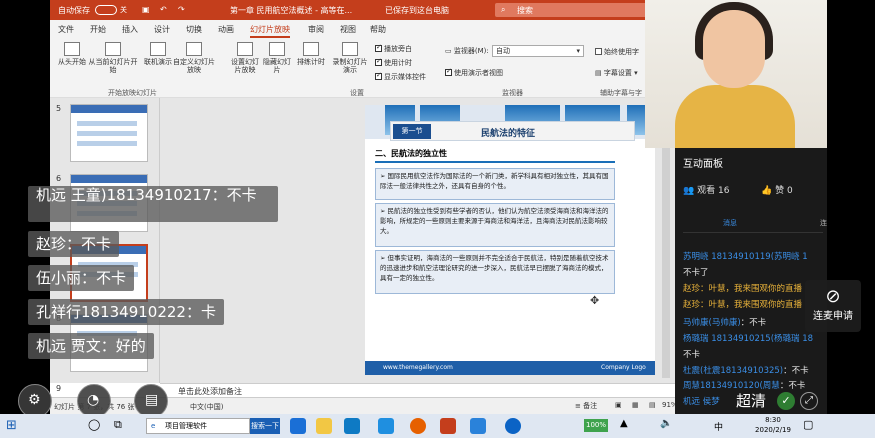 This screenshot has height=438, width=875. What do you see at coordinates (596, 425) in the screenshot?
I see `battery-indicator: 100%` at bounding box center [596, 425].